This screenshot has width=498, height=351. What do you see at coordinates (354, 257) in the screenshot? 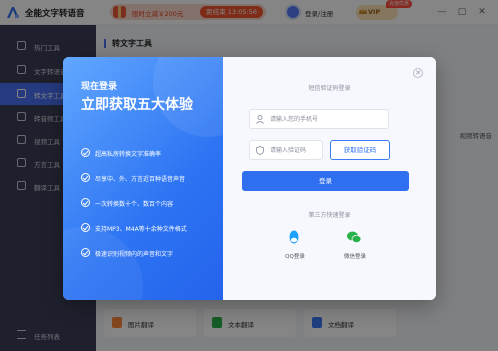
I see `wechat-login-label: 微信登录` at bounding box center [354, 257].